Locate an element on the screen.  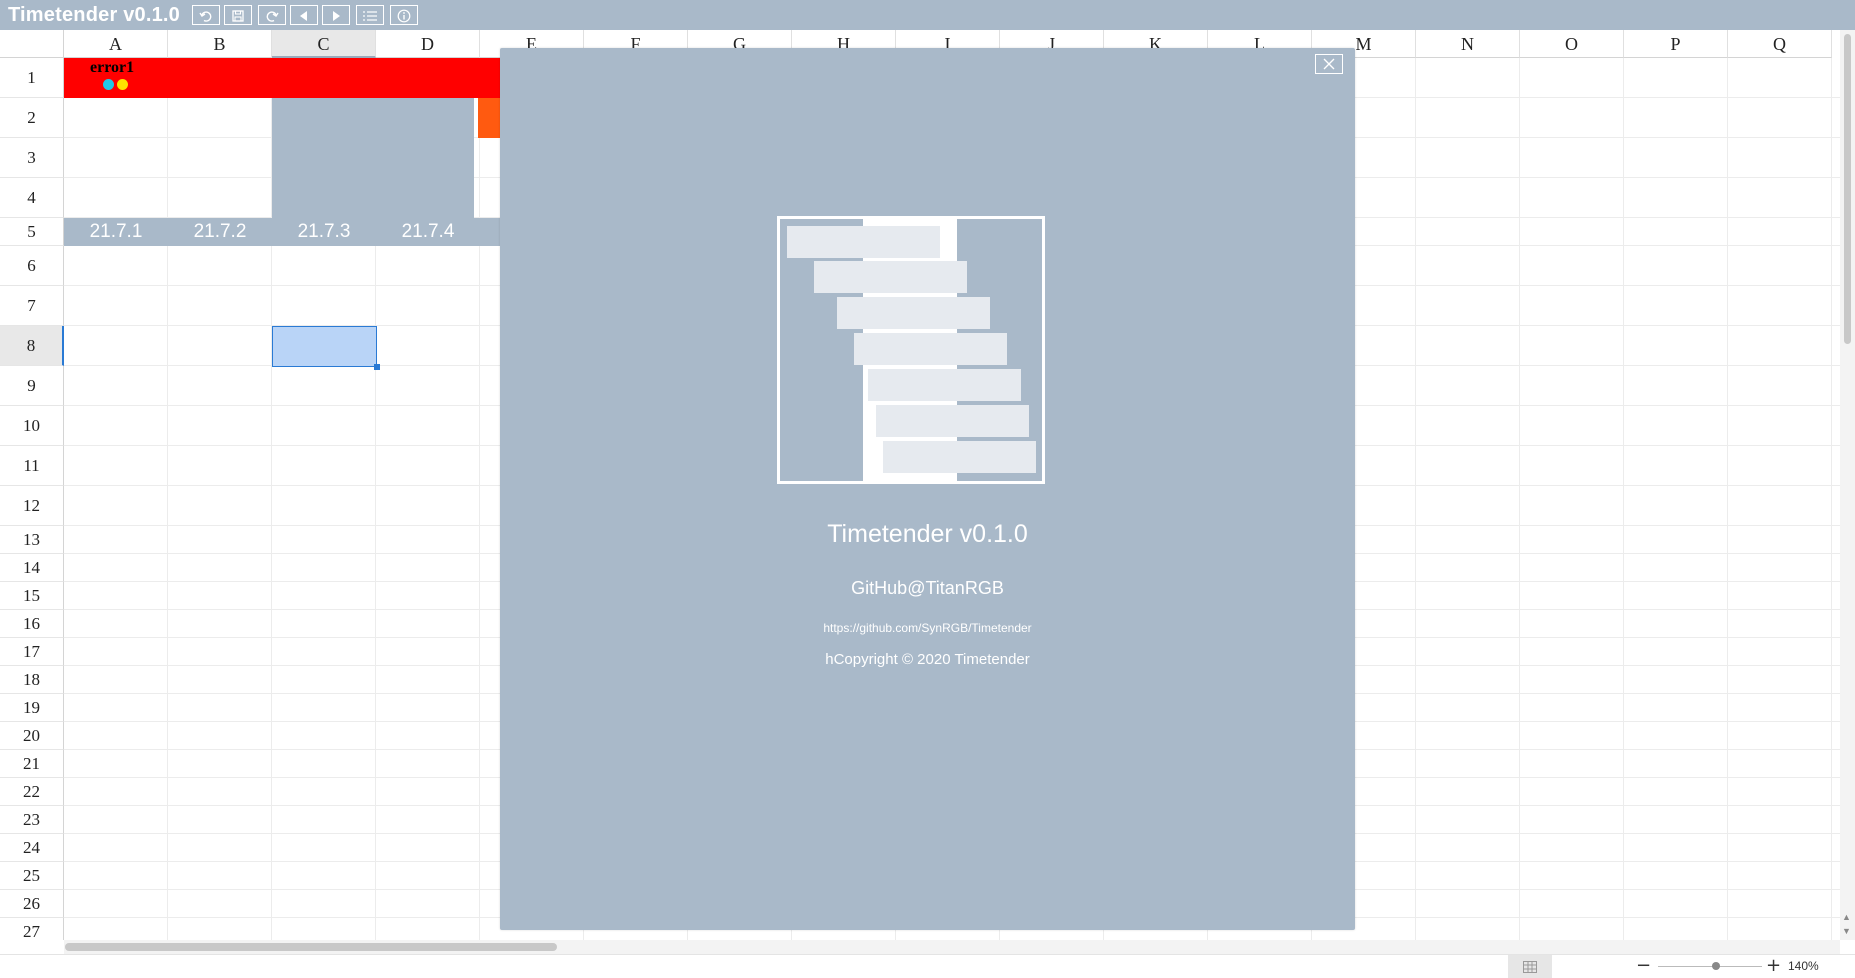
zoom-level: 140% is located at coordinates (1803, 966).